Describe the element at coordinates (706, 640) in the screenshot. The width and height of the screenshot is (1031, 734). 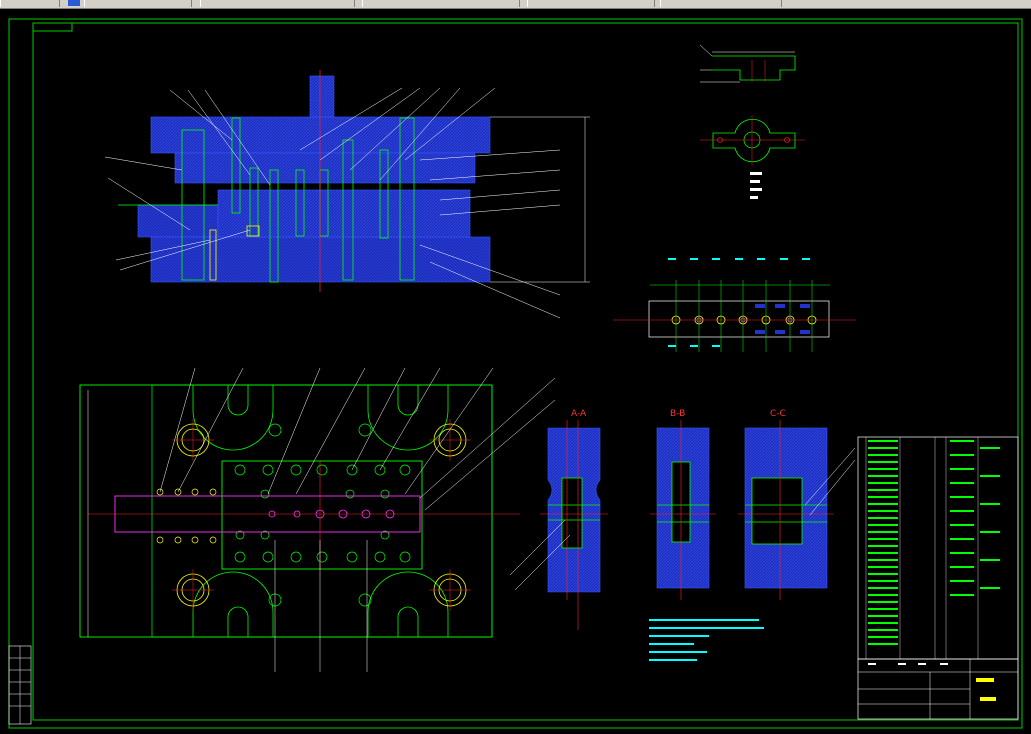
I see `technical-notes` at that location.